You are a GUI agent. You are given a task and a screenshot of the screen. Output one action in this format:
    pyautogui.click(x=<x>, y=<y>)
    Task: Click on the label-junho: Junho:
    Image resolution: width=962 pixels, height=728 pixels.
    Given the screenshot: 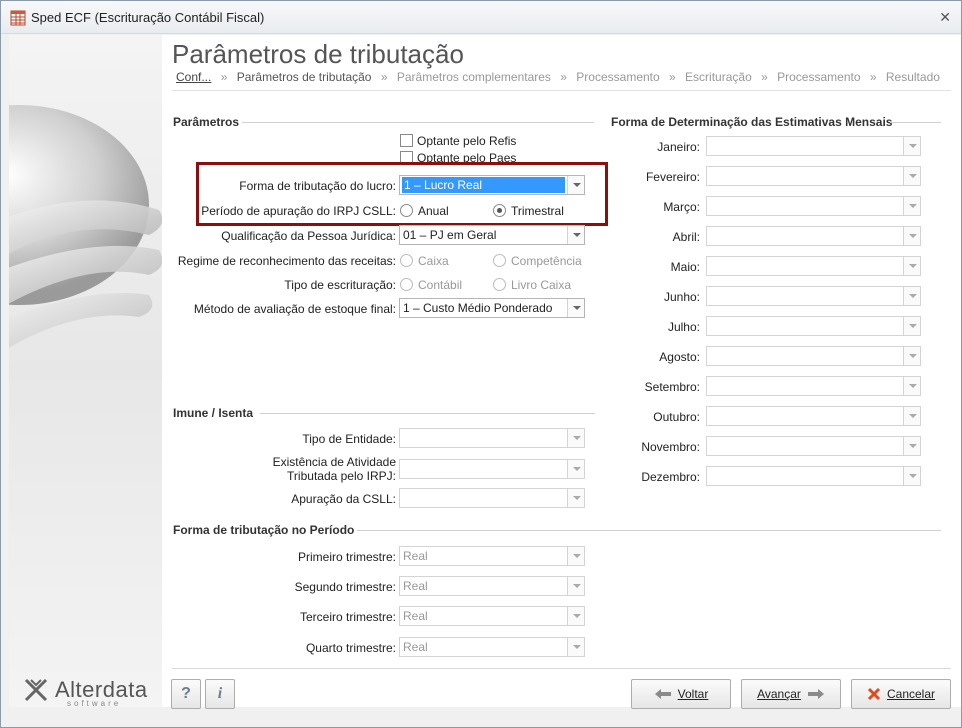 What is the action you would take?
    pyautogui.click(x=681, y=297)
    